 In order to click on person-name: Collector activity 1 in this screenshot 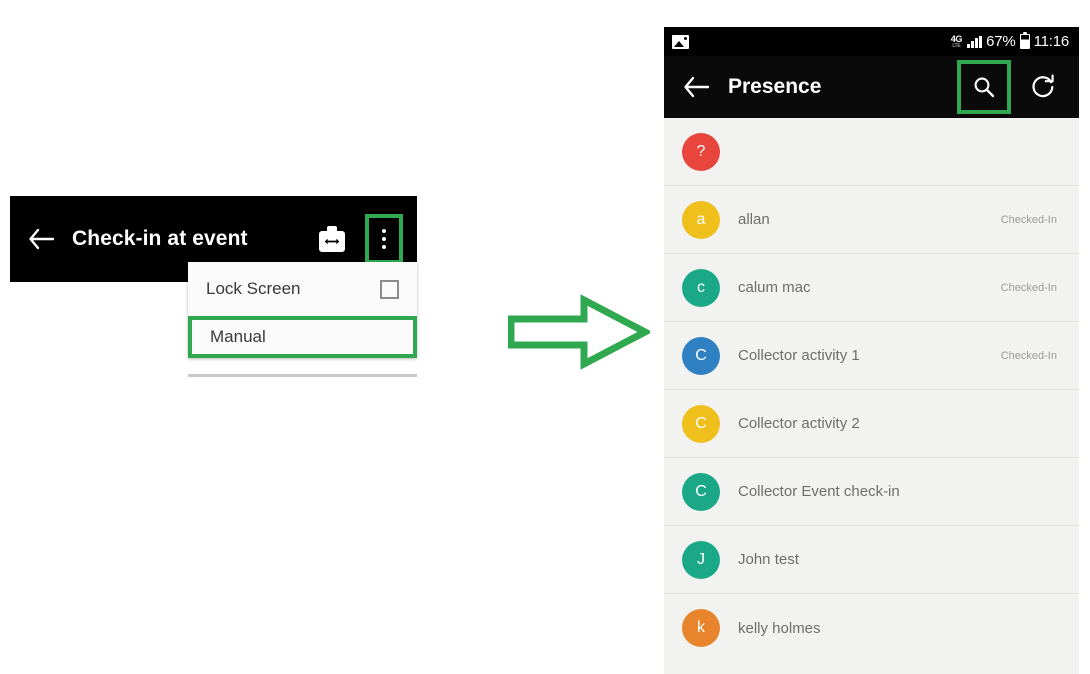, I will do `click(799, 355)`.